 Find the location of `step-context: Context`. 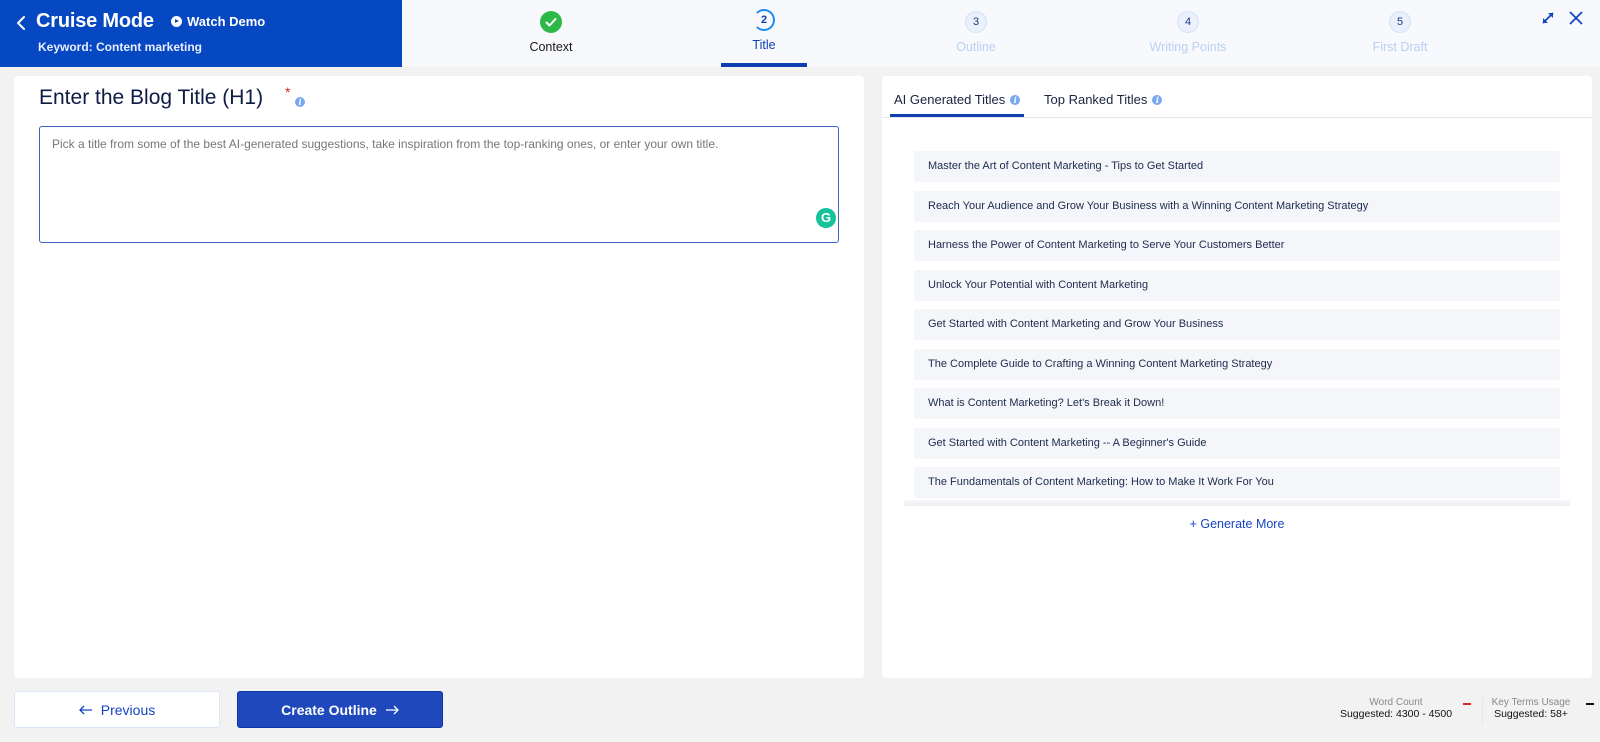

step-context: Context is located at coordinates (551, 33).